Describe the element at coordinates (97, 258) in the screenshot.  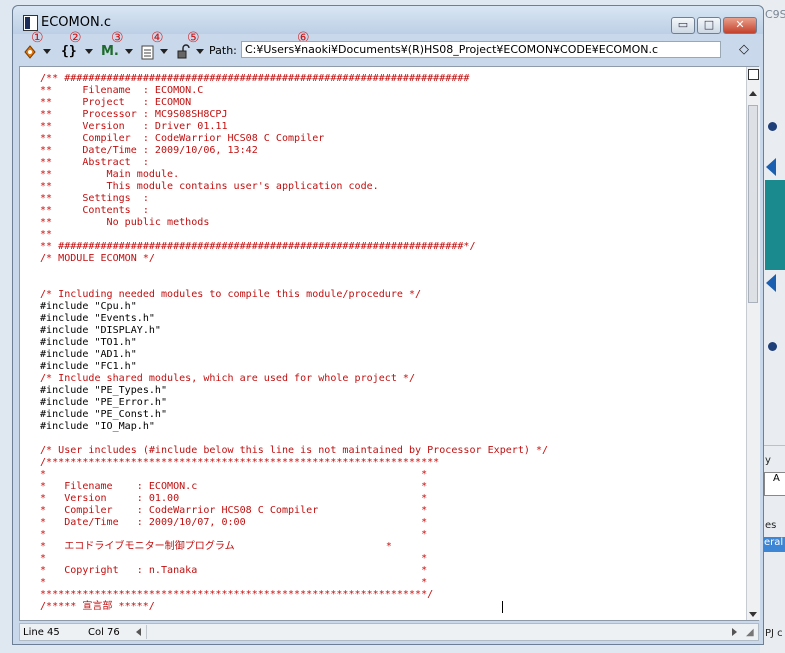
I see `code-line: /* MODULE ECOMON */` at that location.